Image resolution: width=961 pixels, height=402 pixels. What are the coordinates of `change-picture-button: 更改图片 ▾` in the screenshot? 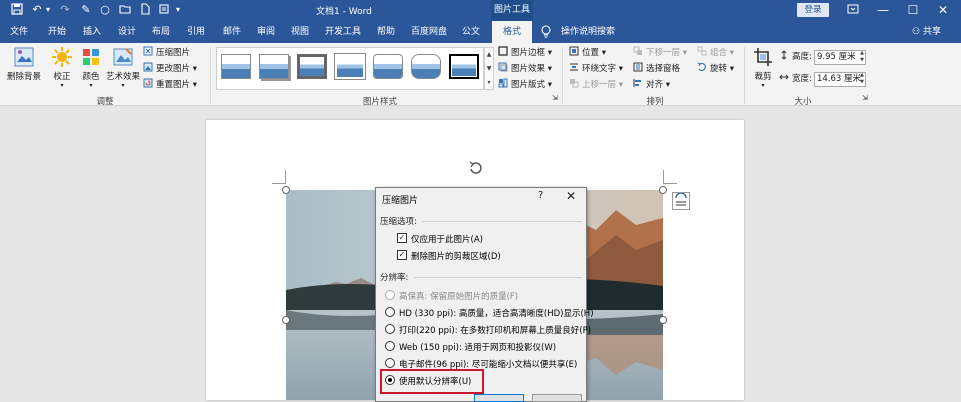 It's located at (170, 69).